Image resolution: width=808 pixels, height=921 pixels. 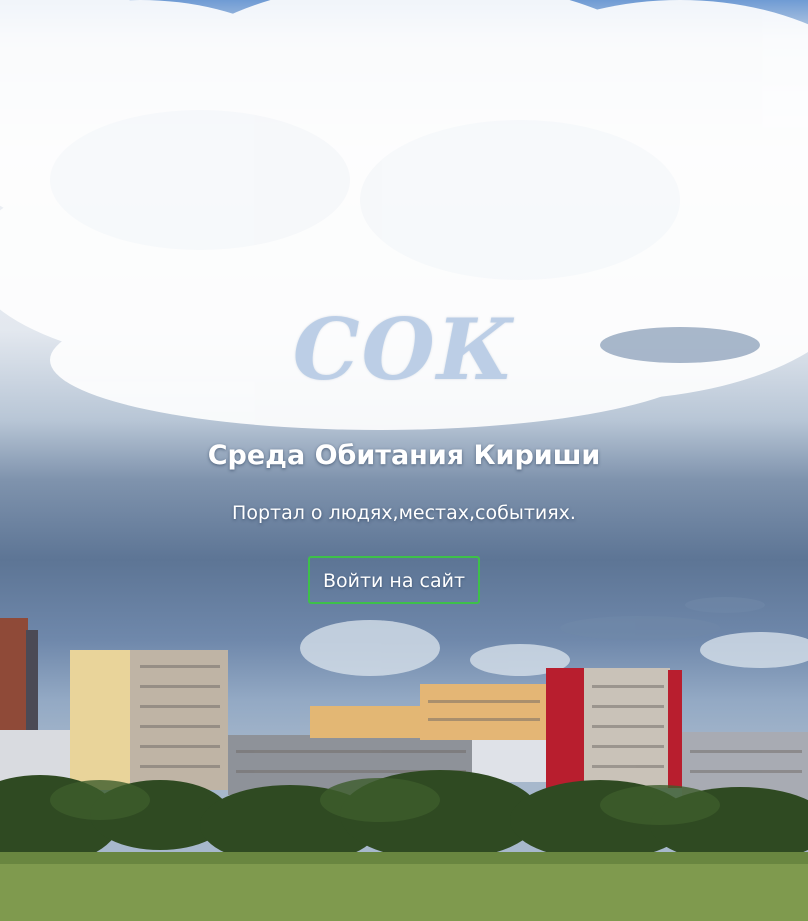 What do you see at coordinates (404, 513) in the screenshot?
I see `site-subtitle: Портал о людях,местах,событиях.` at bounding box center [404, 513].